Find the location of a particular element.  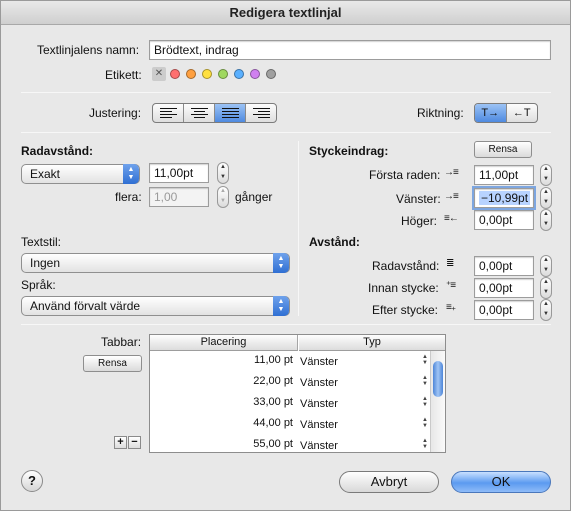

remove-tab-button: − is located at coordinates (134, 442).